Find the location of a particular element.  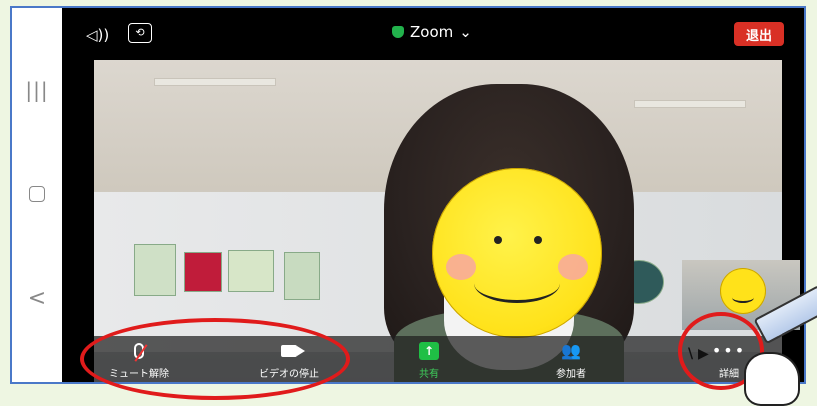

participants-button: 👥 参加者 is located at coordinates (571, 360).